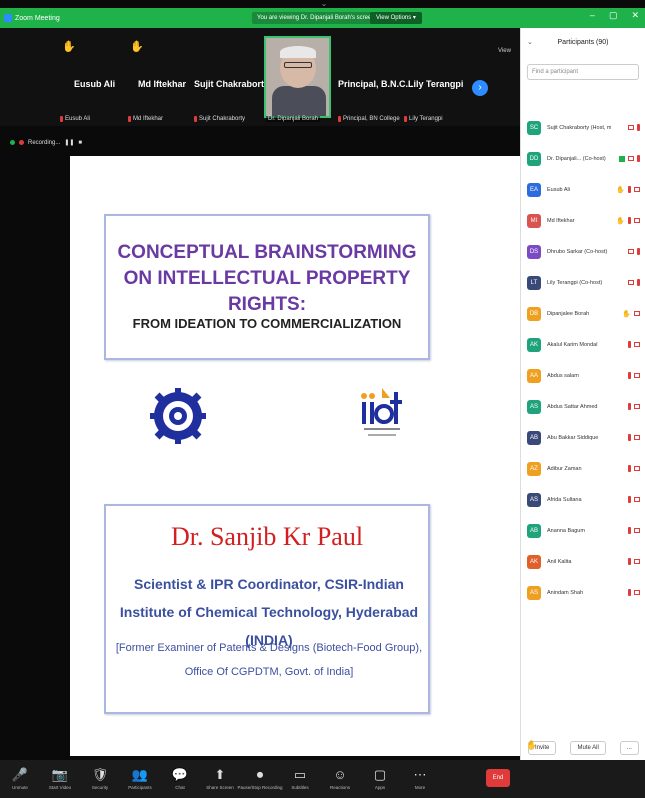 The image size is (645, 798). I want to click on toolbar-label: Subtitles, so click(300, 787).